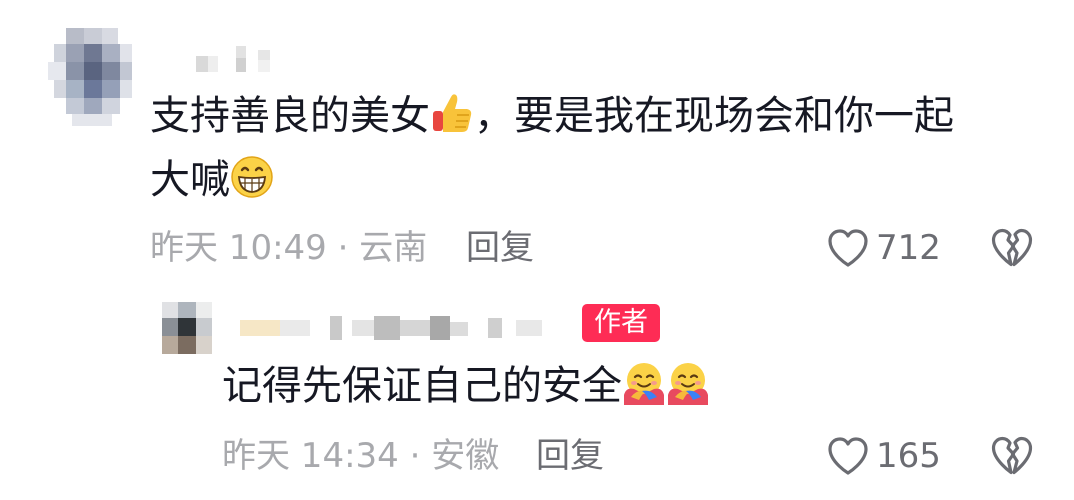 This screenshot has height=500, width=1074. I want to click on reply-like-button: 165, so click(883, 456).